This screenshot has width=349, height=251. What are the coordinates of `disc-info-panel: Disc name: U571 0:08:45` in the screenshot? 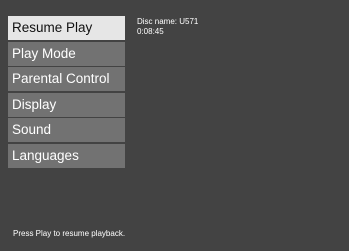 It's located at (167, 26).